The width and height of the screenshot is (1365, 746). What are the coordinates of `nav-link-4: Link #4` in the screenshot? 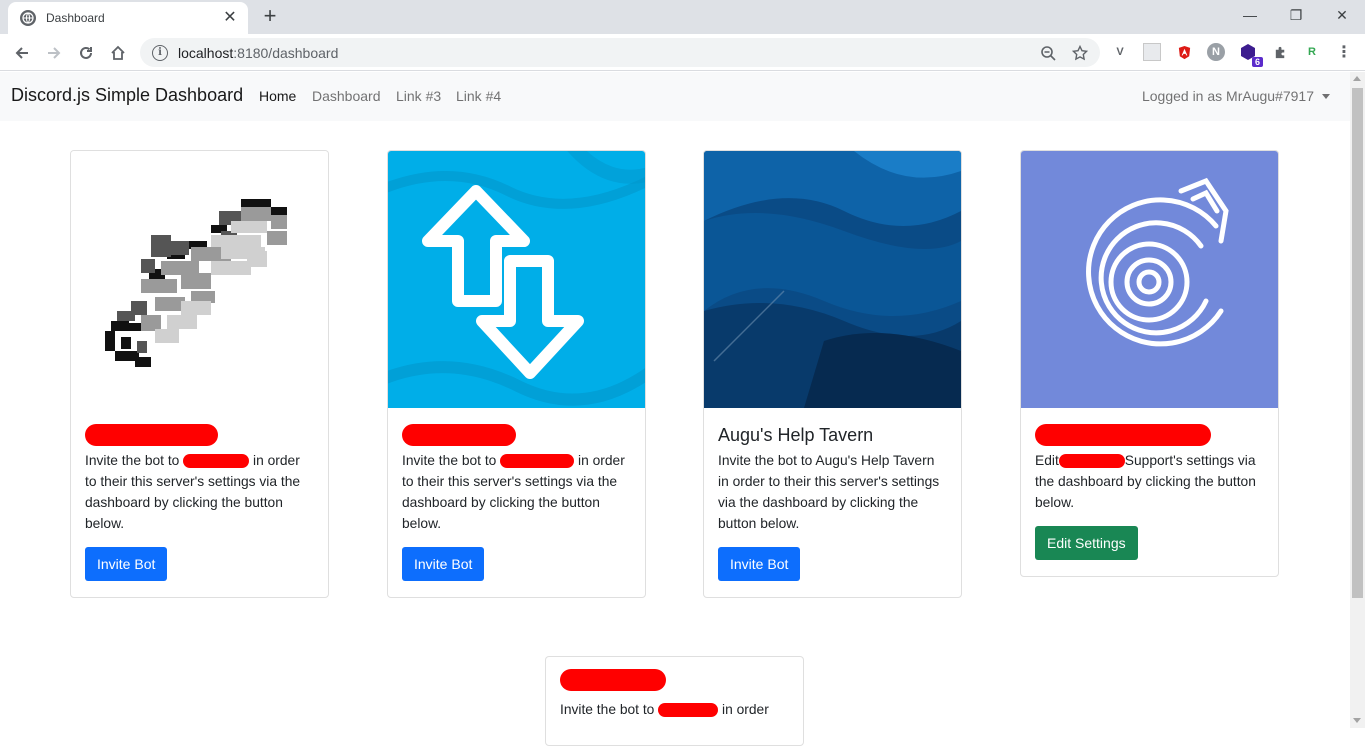 It's located at (478, 96).